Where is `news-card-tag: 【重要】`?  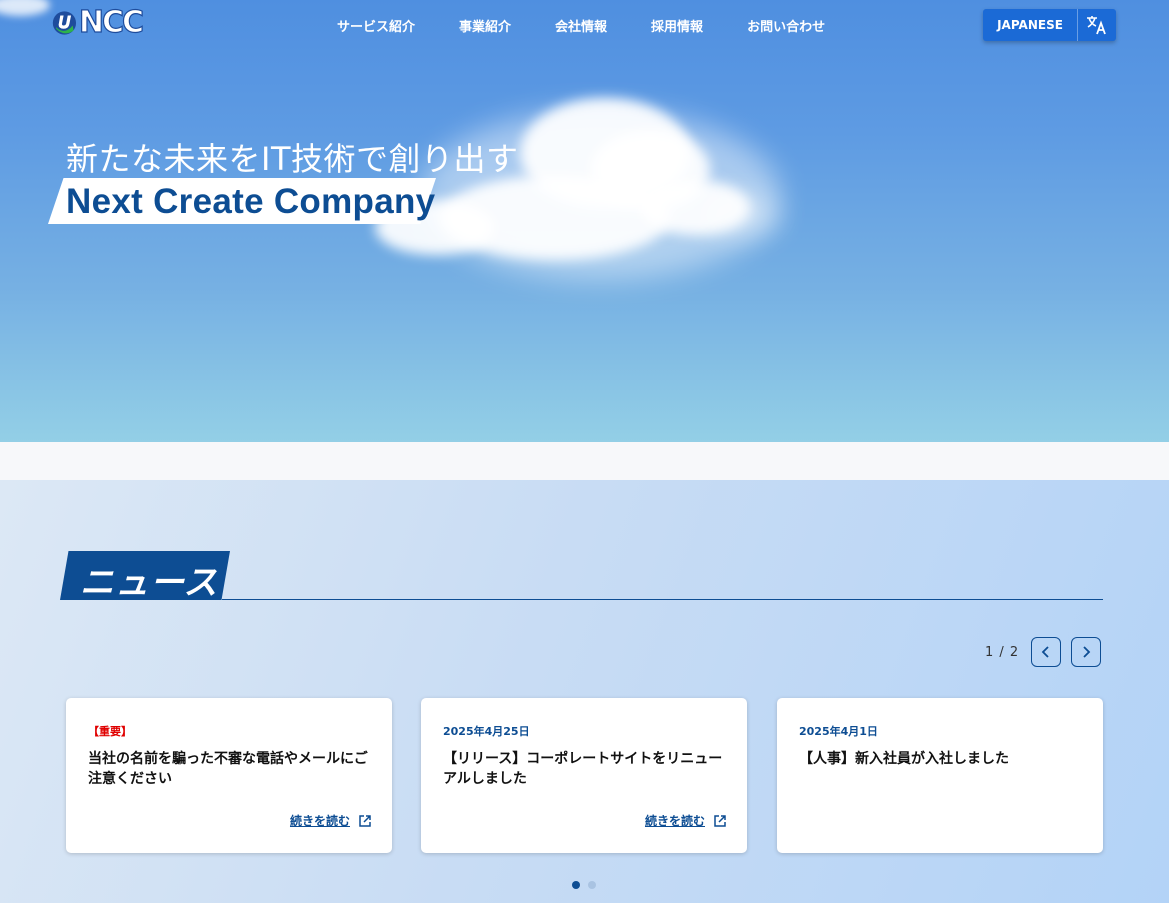 news-card-tag: 【重要】 is located at coordinates (110, 731).